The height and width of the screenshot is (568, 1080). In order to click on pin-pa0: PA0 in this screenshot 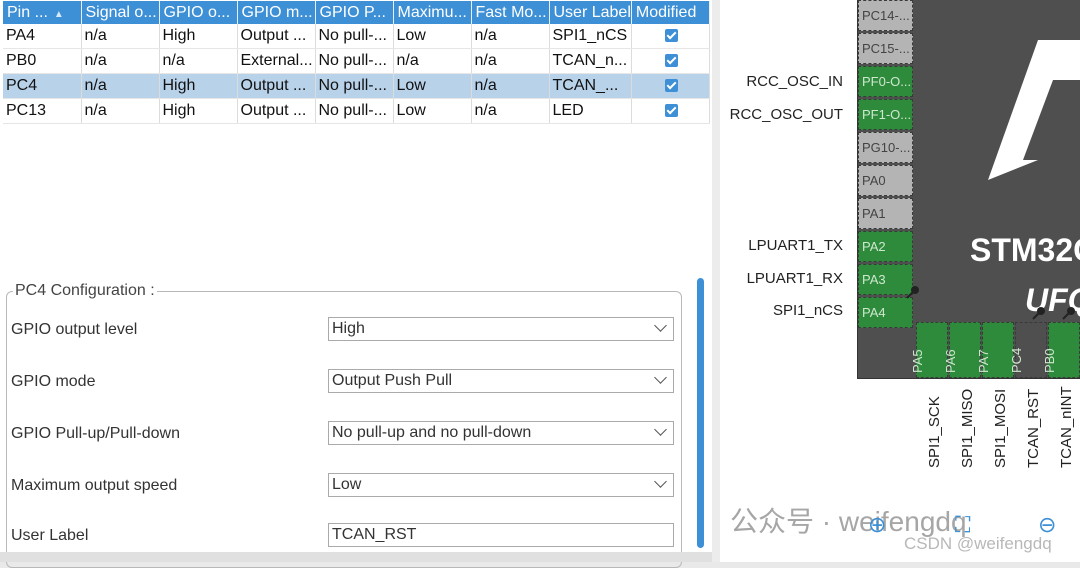, I will do `click(885, 180)`.